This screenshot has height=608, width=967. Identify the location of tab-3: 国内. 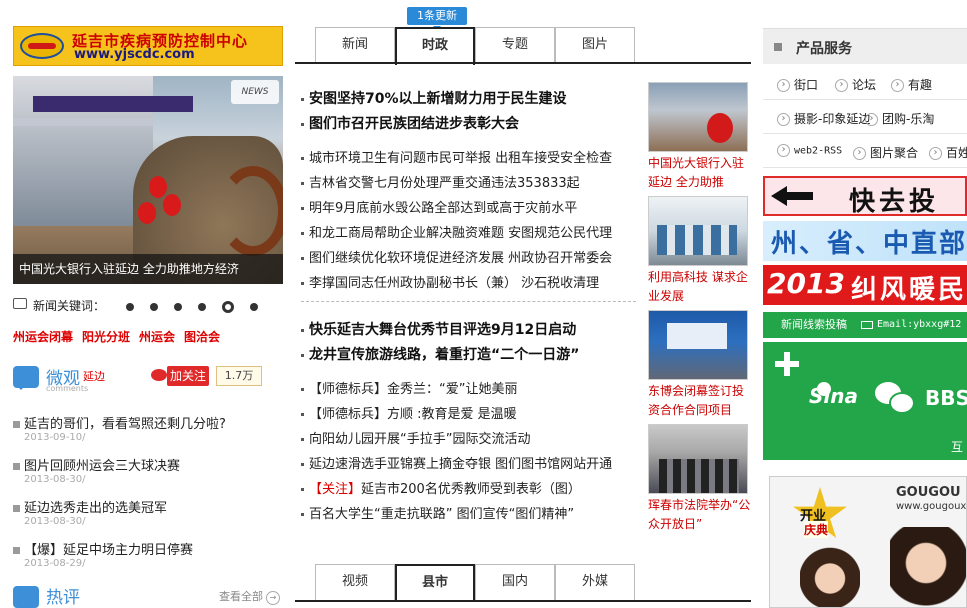
(515, 582).